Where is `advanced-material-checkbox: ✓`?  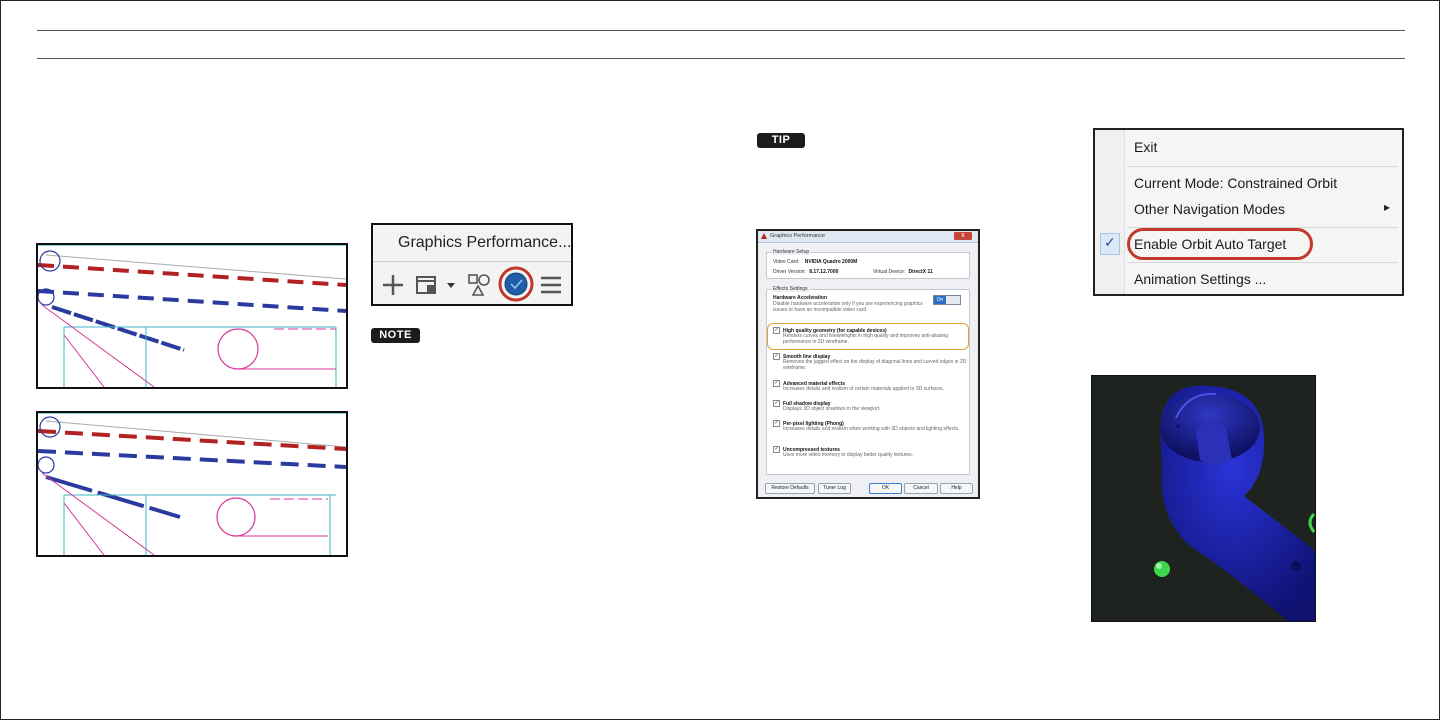
advanced-material-checkbox: ✓ is located at coordinates (776, 383).